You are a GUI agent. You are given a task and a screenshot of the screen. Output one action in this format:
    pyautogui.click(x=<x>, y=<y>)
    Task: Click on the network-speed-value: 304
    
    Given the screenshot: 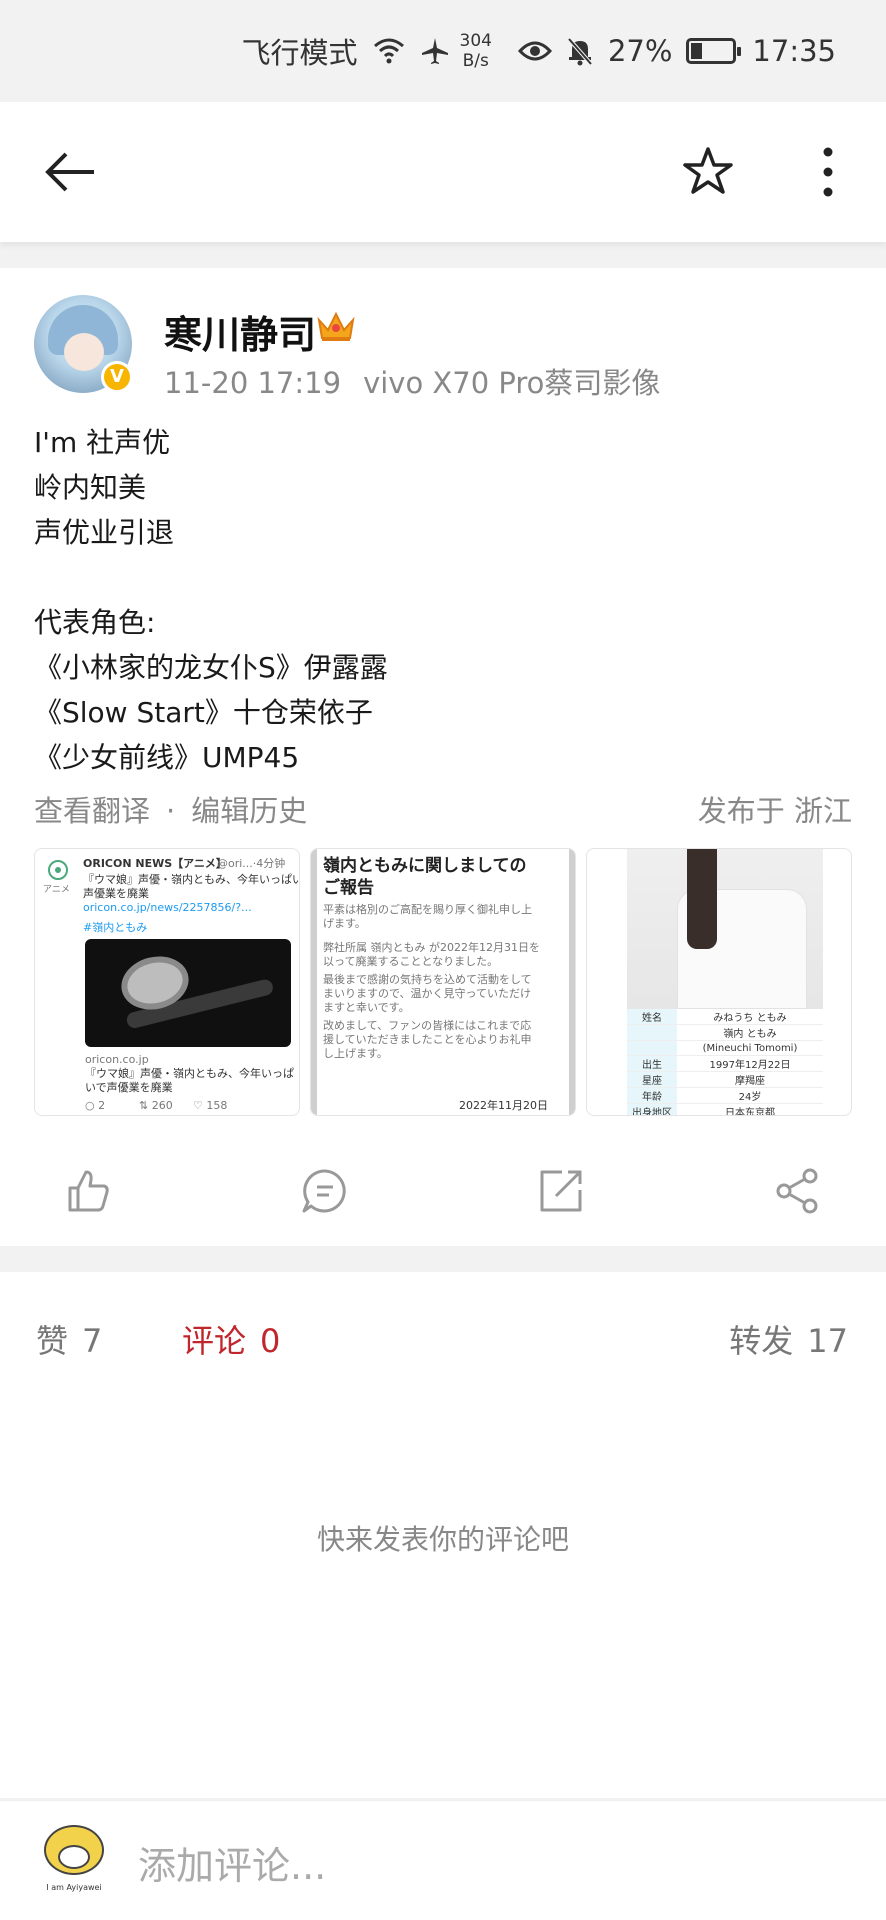 What is the action you would take?
    pyautogui.click(x=475, y=41)
    